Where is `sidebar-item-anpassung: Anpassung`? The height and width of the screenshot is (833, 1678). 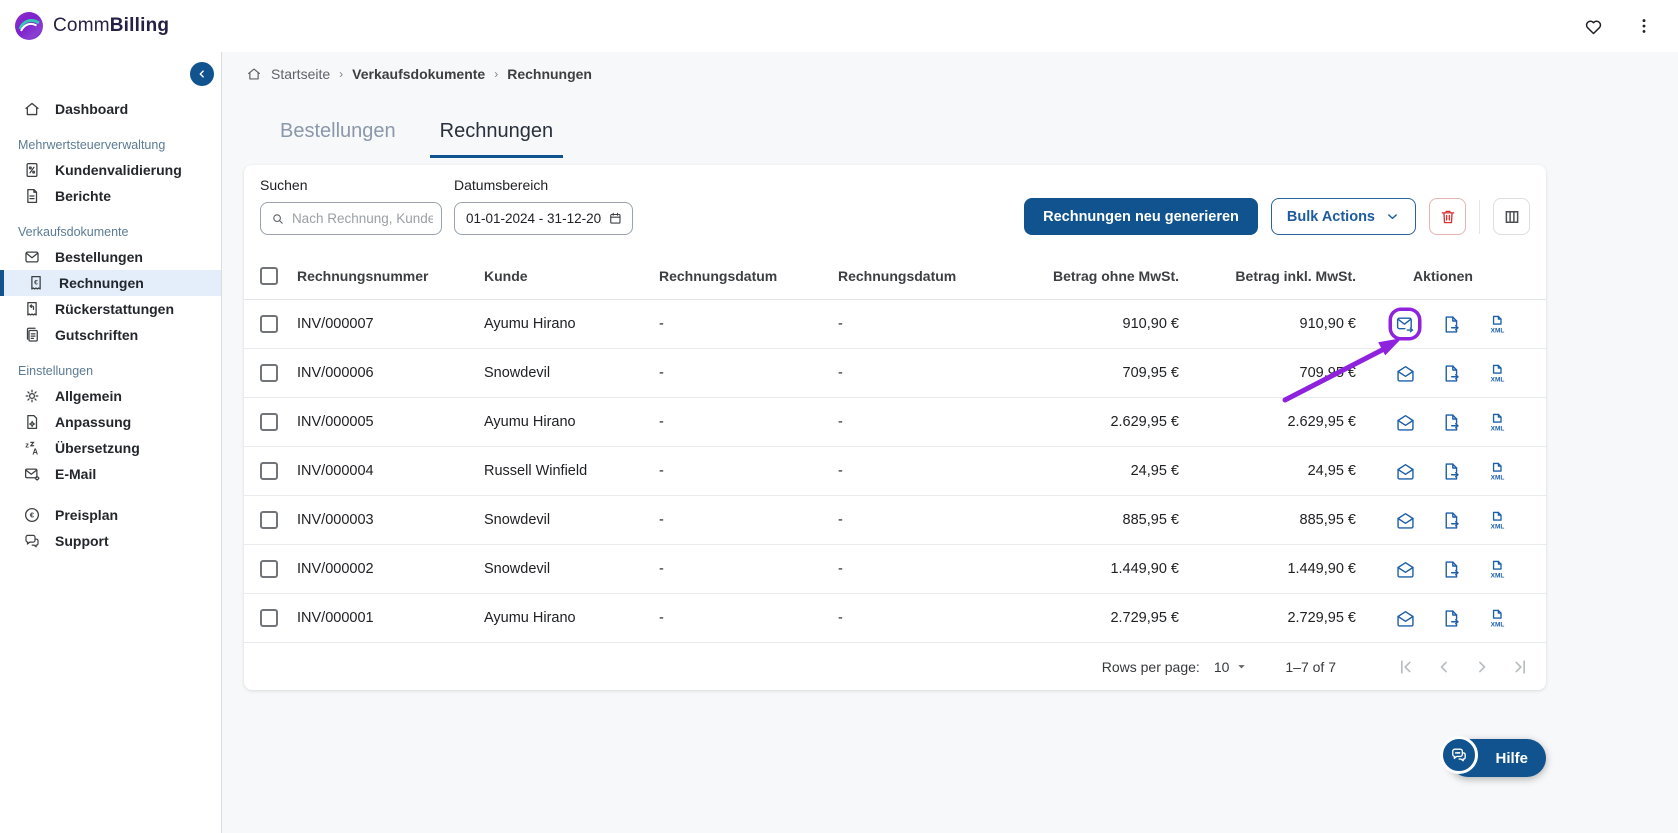 sidebar-item-anpassung: Anpassung is located at coordinates (110, 422).